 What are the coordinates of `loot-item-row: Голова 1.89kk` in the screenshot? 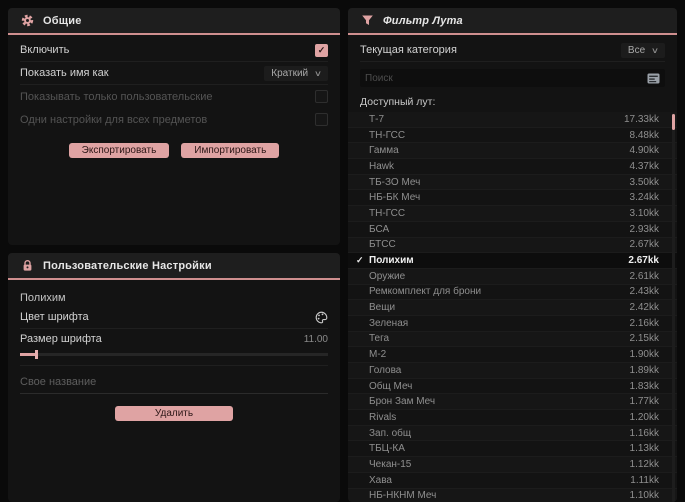 It's located at (512, 371).